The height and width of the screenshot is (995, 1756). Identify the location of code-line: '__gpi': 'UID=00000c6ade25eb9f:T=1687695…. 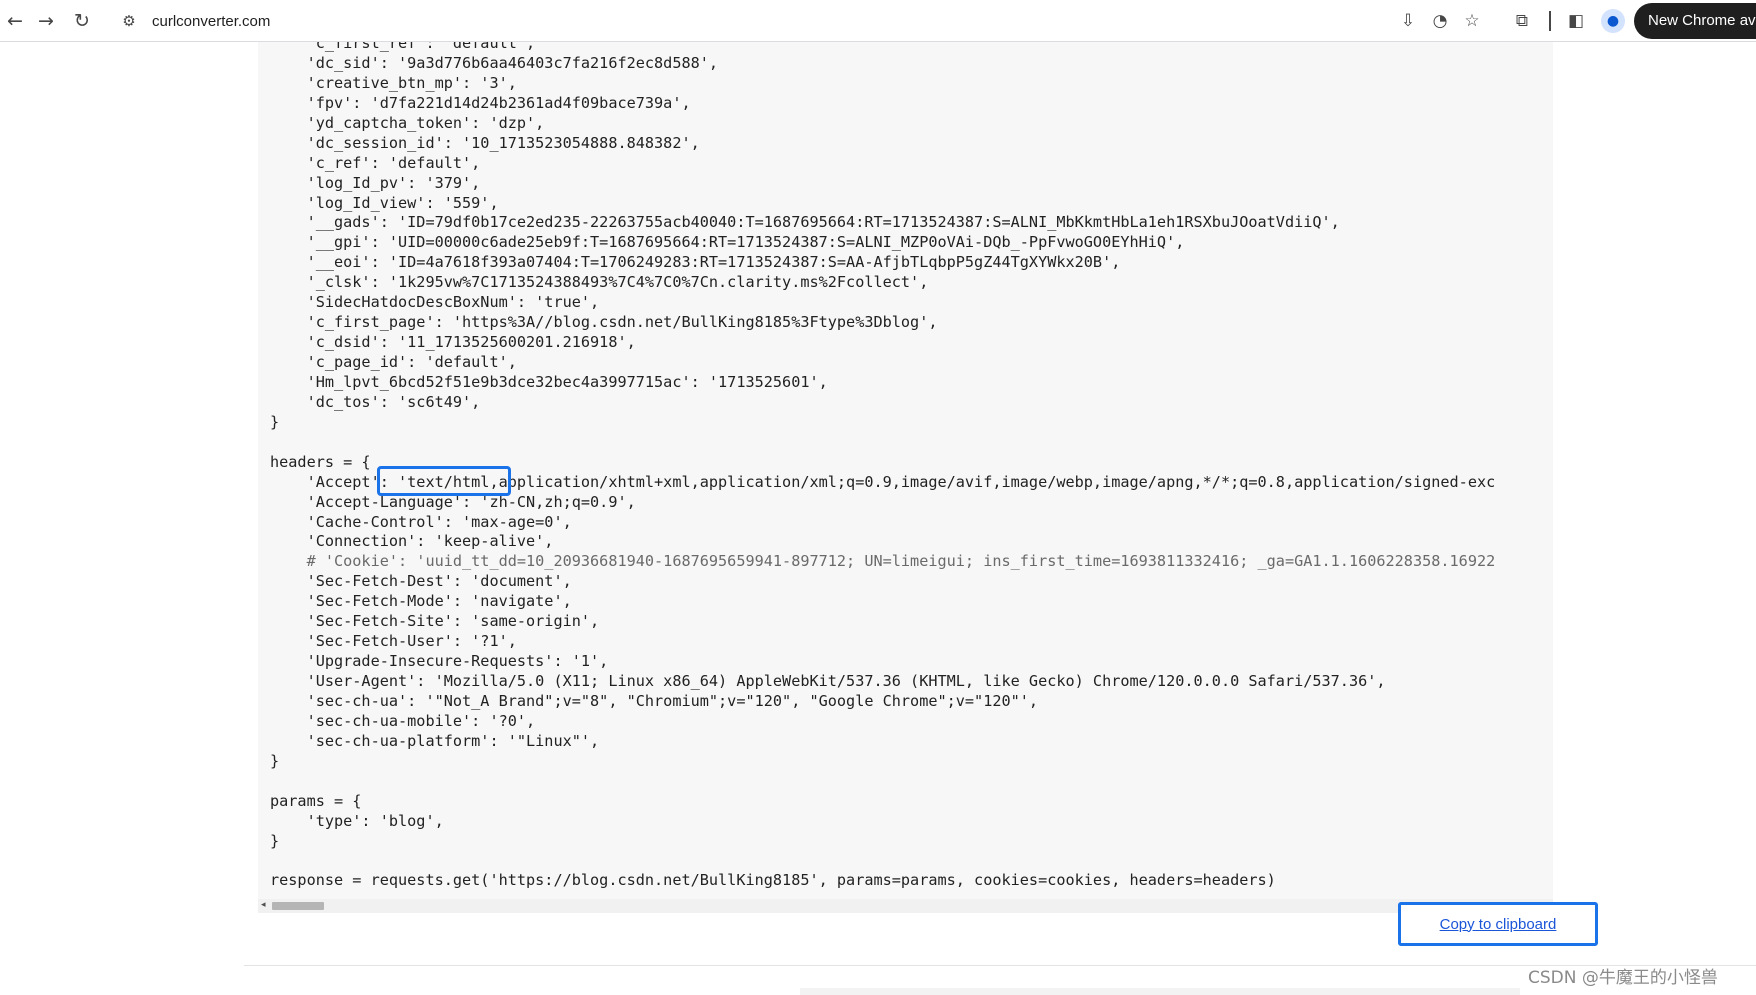
(727, 242).